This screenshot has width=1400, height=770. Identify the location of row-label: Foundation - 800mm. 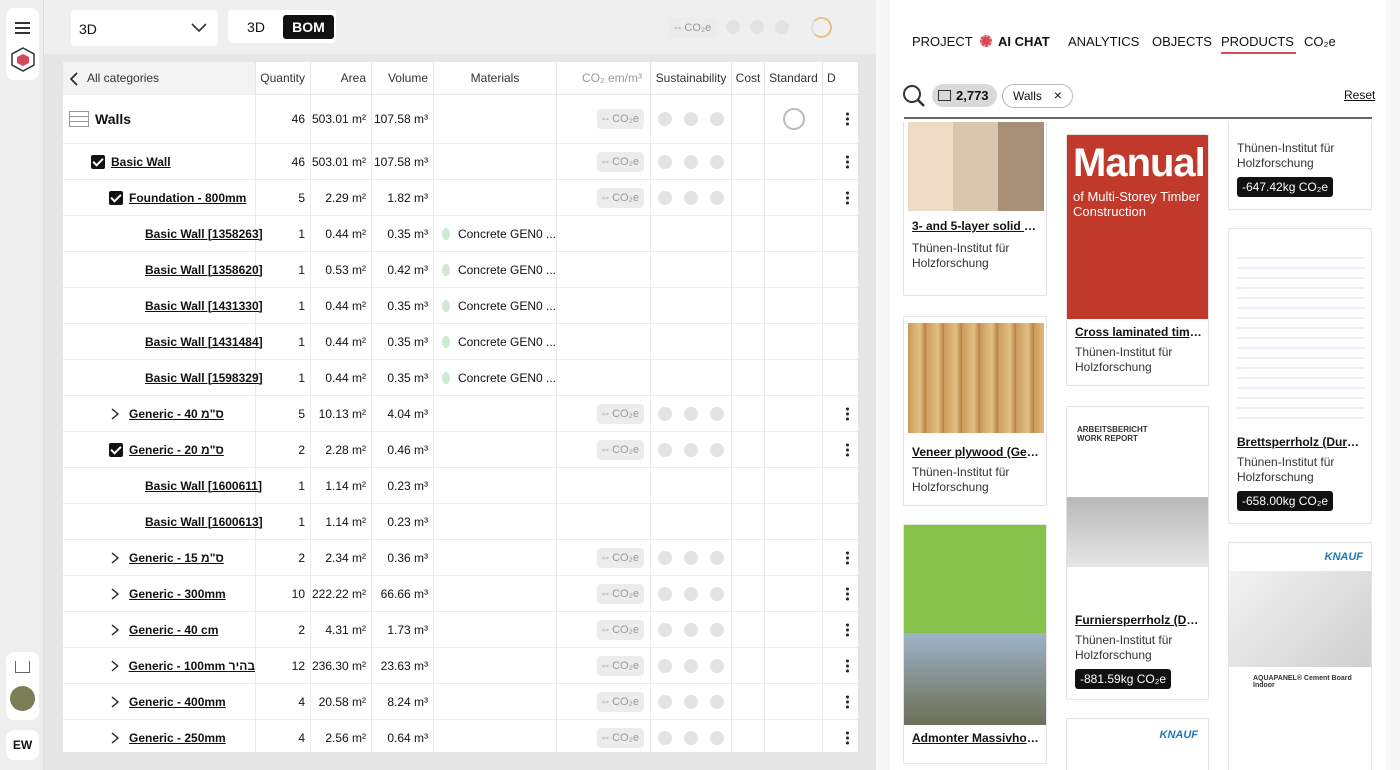
(187, 198).